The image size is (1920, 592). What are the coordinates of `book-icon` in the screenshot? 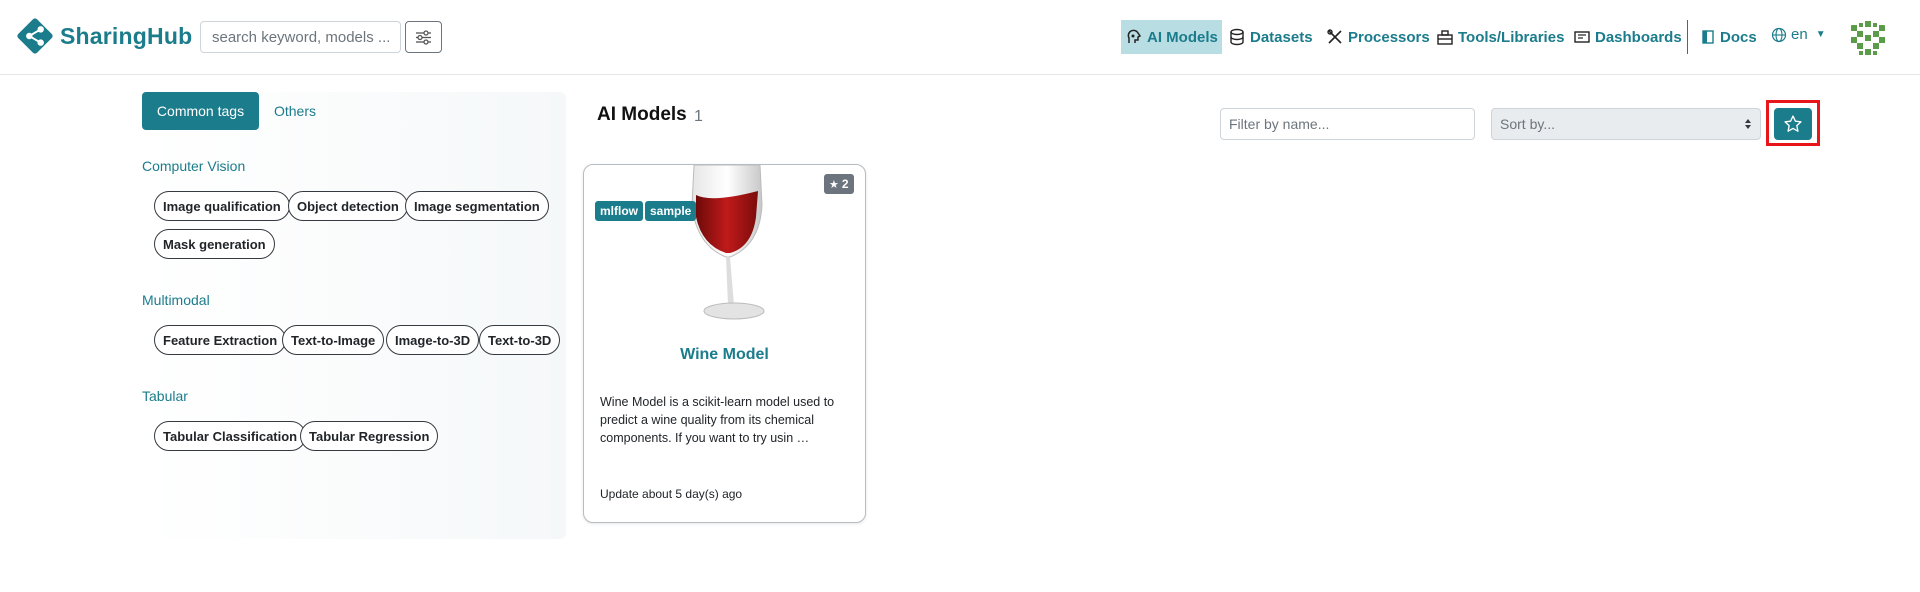 It's located at (1708, 37).